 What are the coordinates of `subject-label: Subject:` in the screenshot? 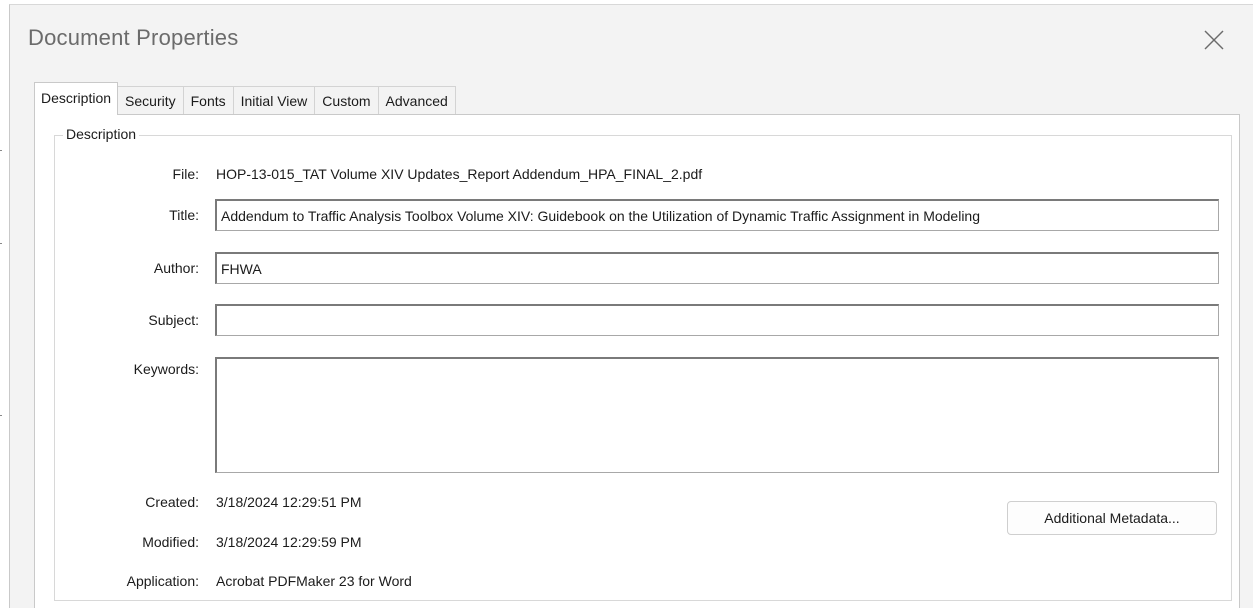 It's located at (173, 320).